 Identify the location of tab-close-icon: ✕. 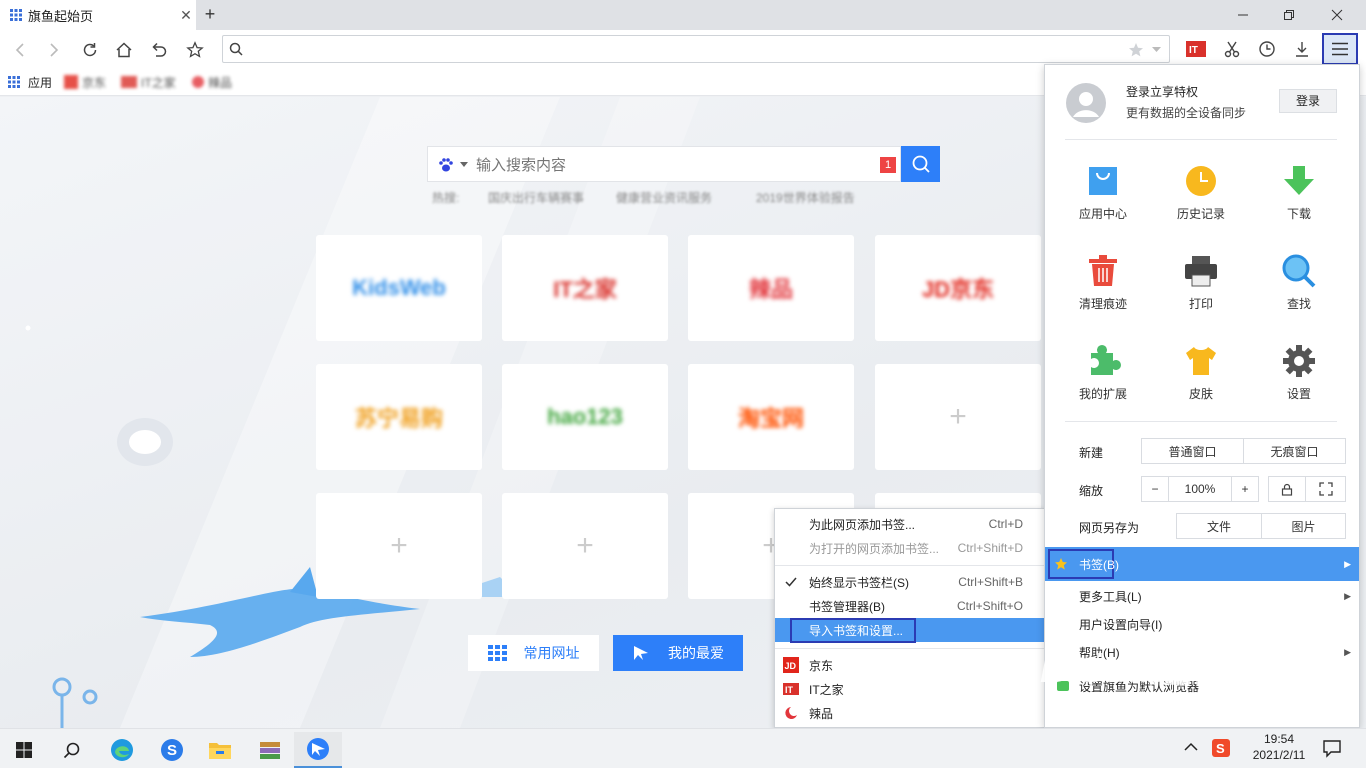
(186, 15).